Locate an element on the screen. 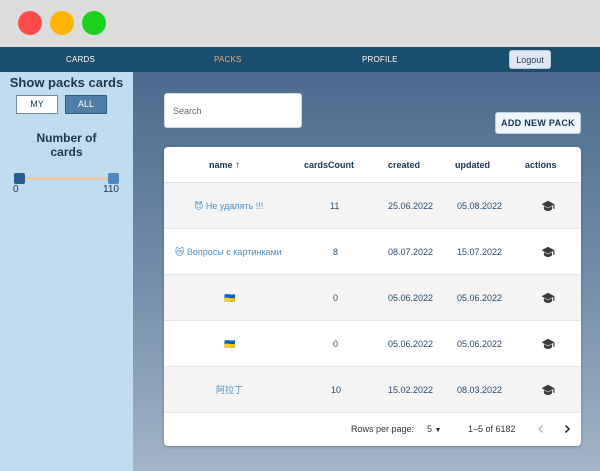 Image resolution: width=600 pixels, height=471 pixels. nav-profile-link: PROFILE is located at coordinates (380, 59).